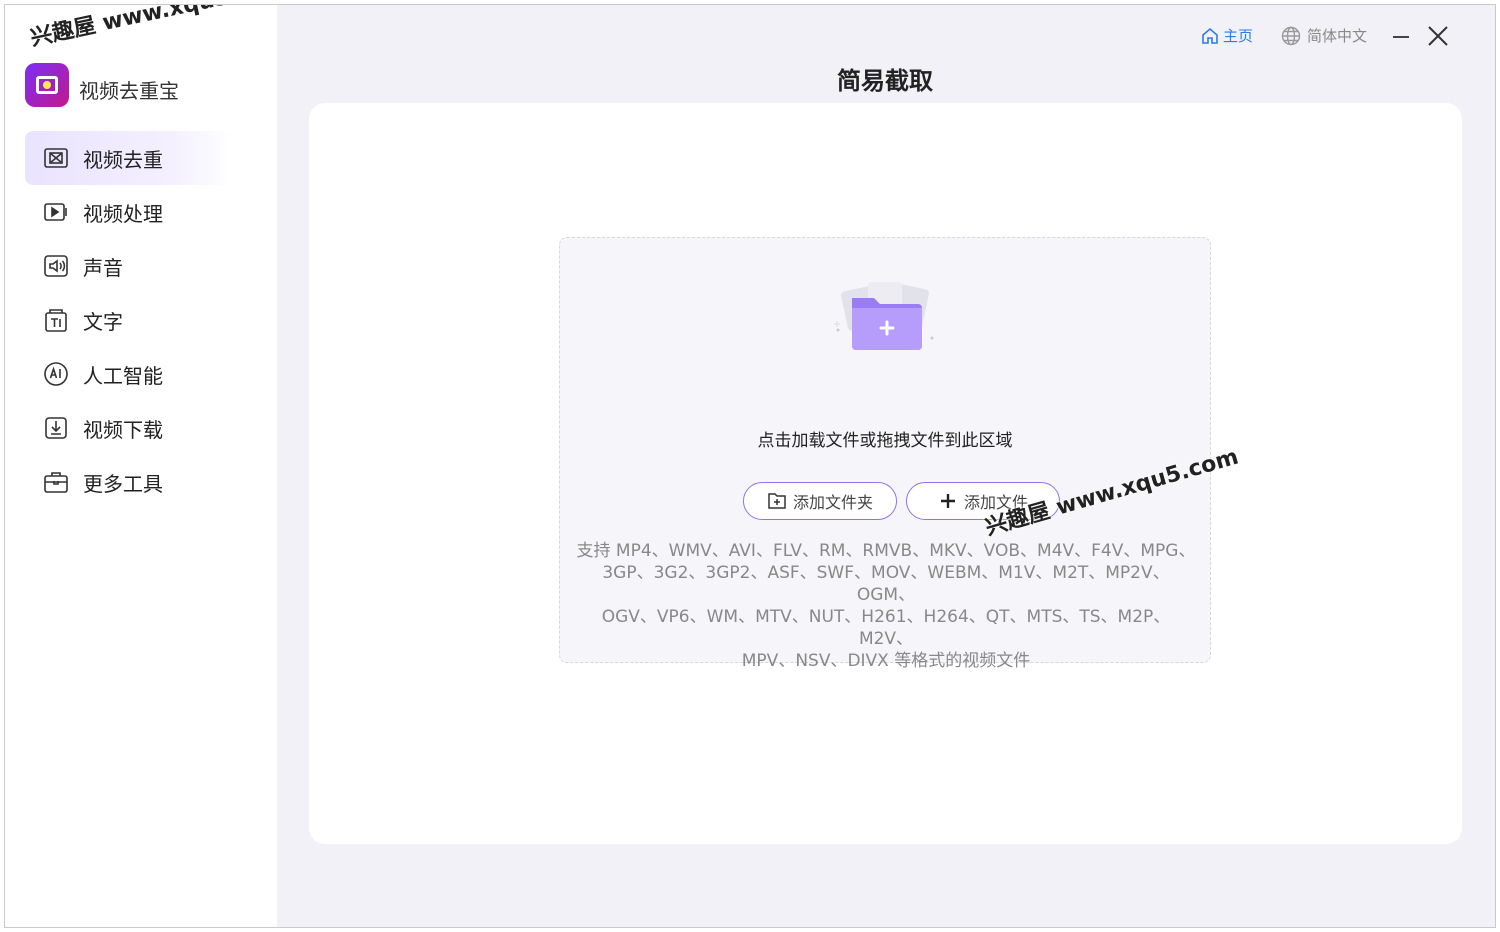 The height and width of the screenshot is (932, 1500). I want to click on page-title: 简易截取, so click(885, 81).